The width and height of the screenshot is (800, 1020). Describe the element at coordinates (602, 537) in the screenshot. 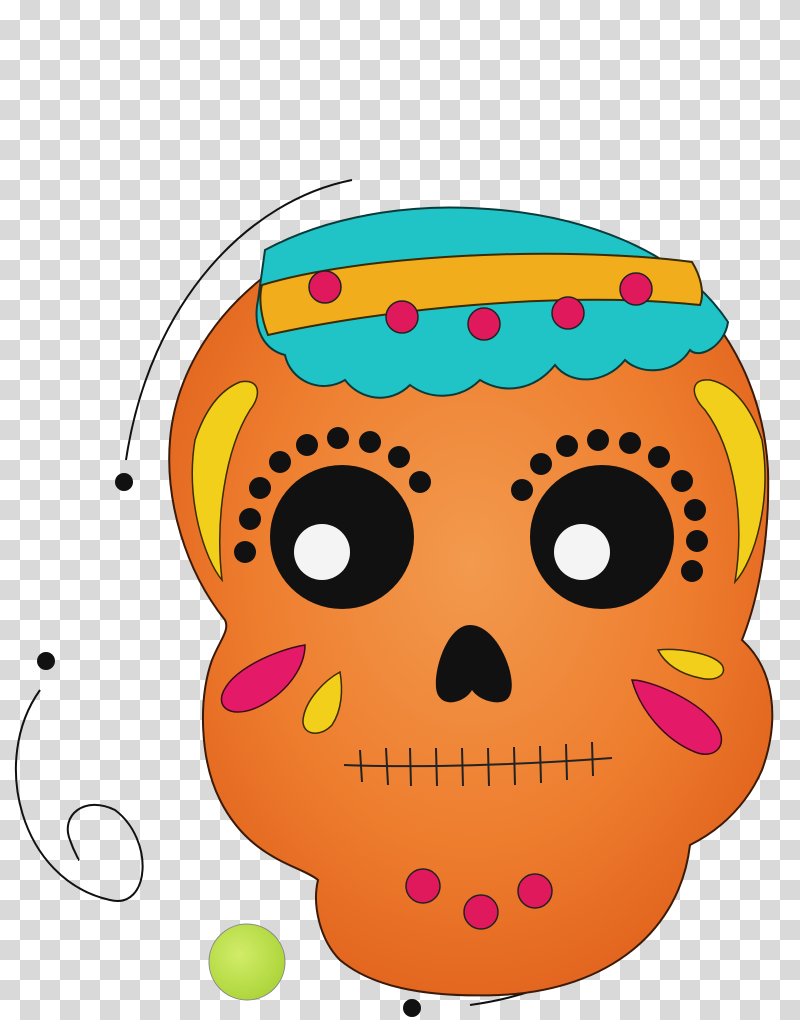

I see `right-eye` at that location.